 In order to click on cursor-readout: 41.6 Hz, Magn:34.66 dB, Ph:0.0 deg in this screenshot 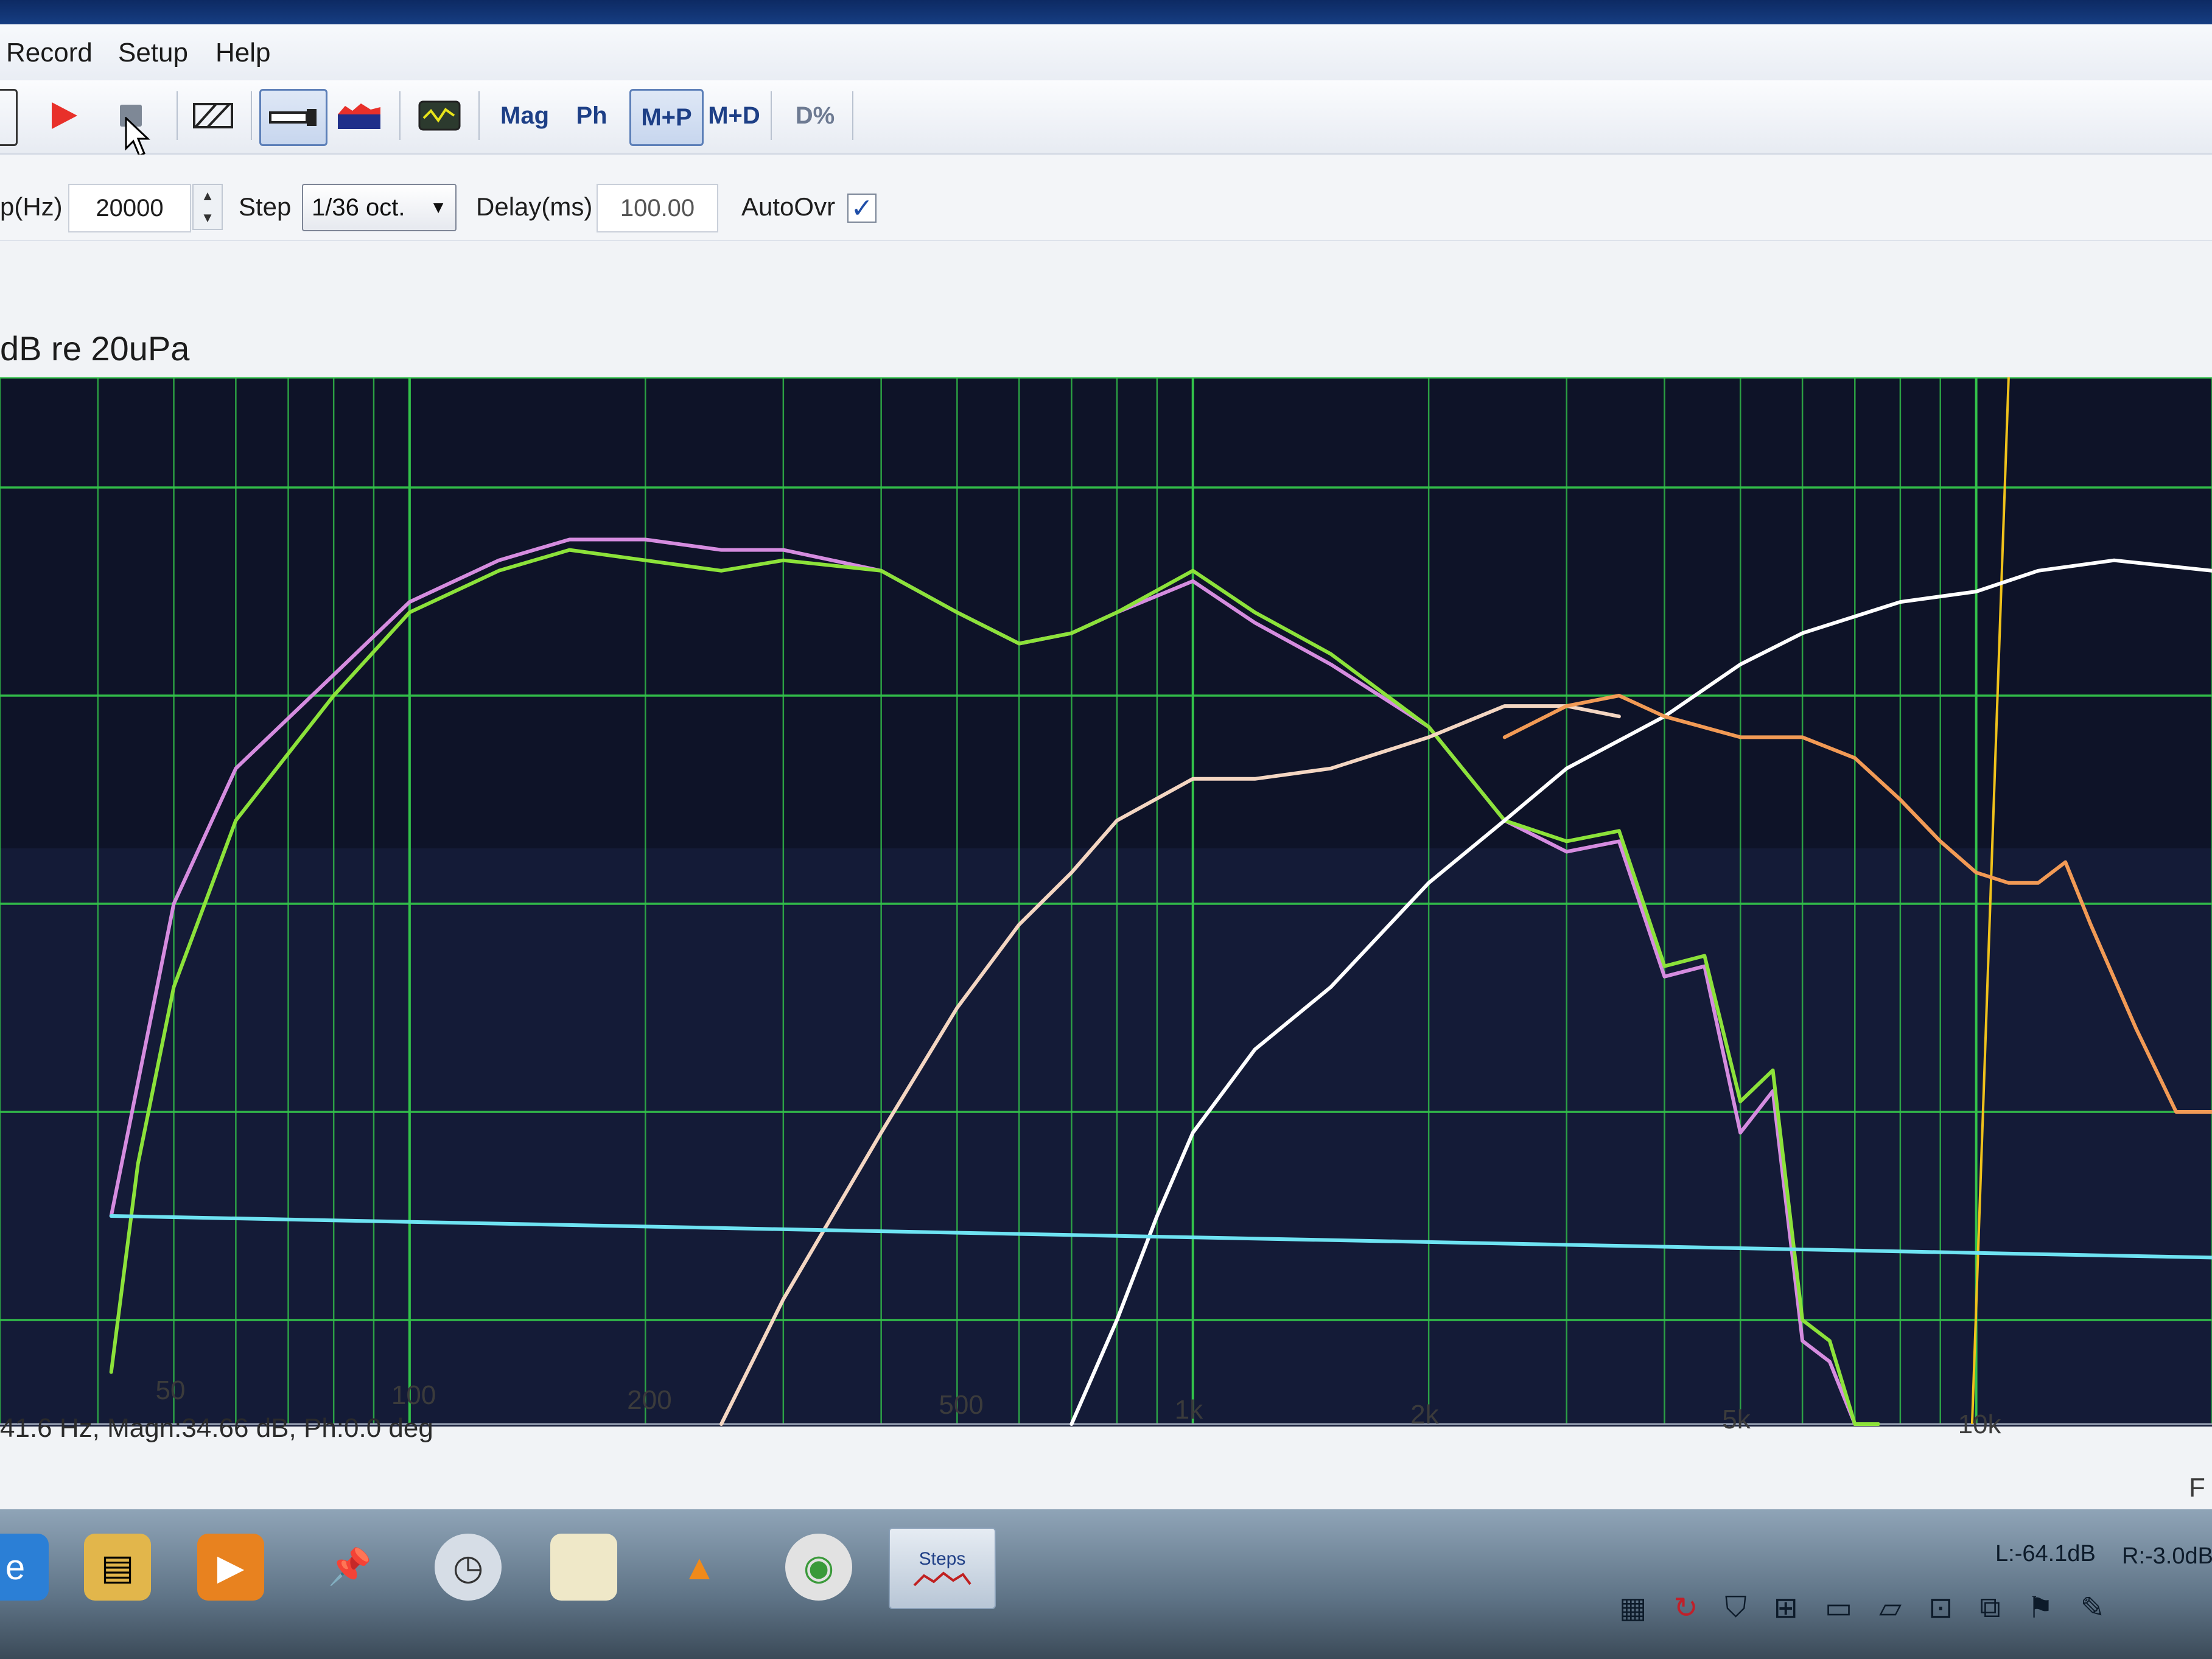, I will do `click(216, 1428)`.